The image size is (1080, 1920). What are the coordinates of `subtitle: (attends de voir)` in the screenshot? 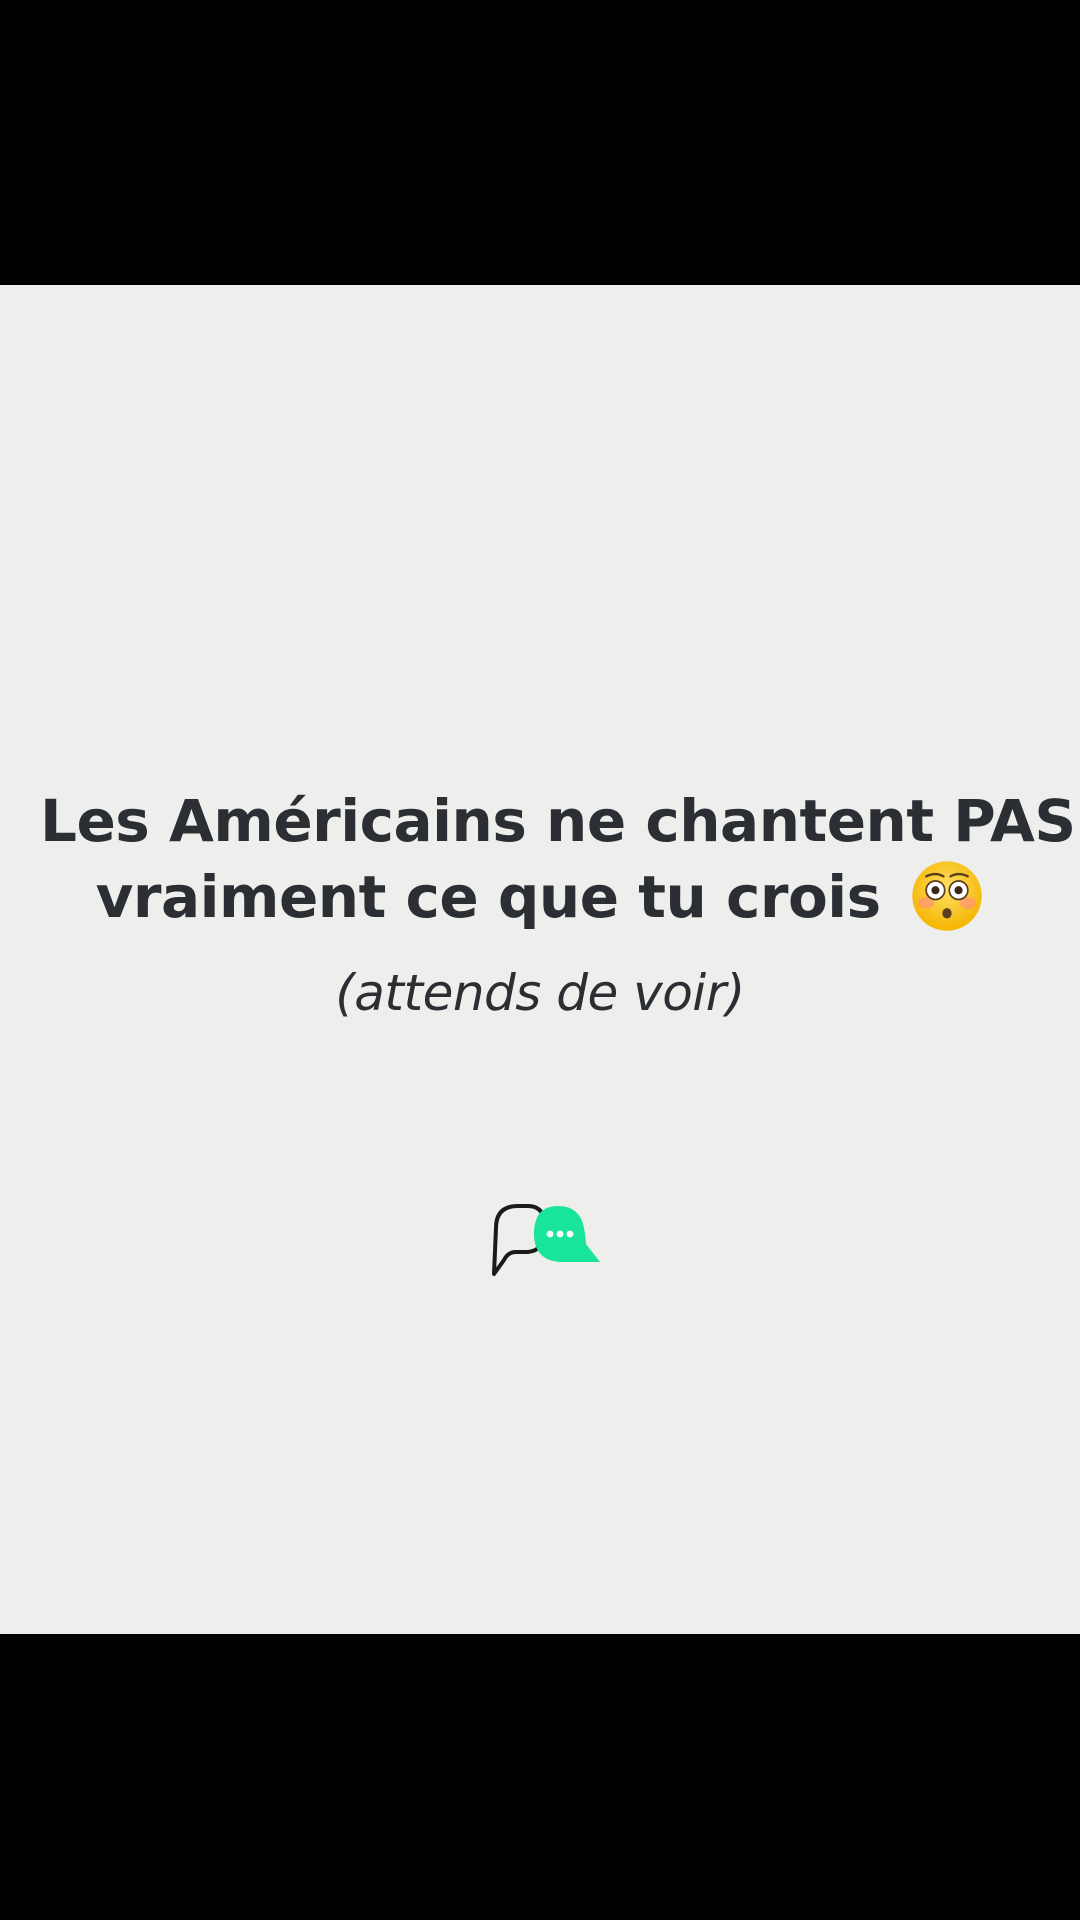 It's located at (540, 993).